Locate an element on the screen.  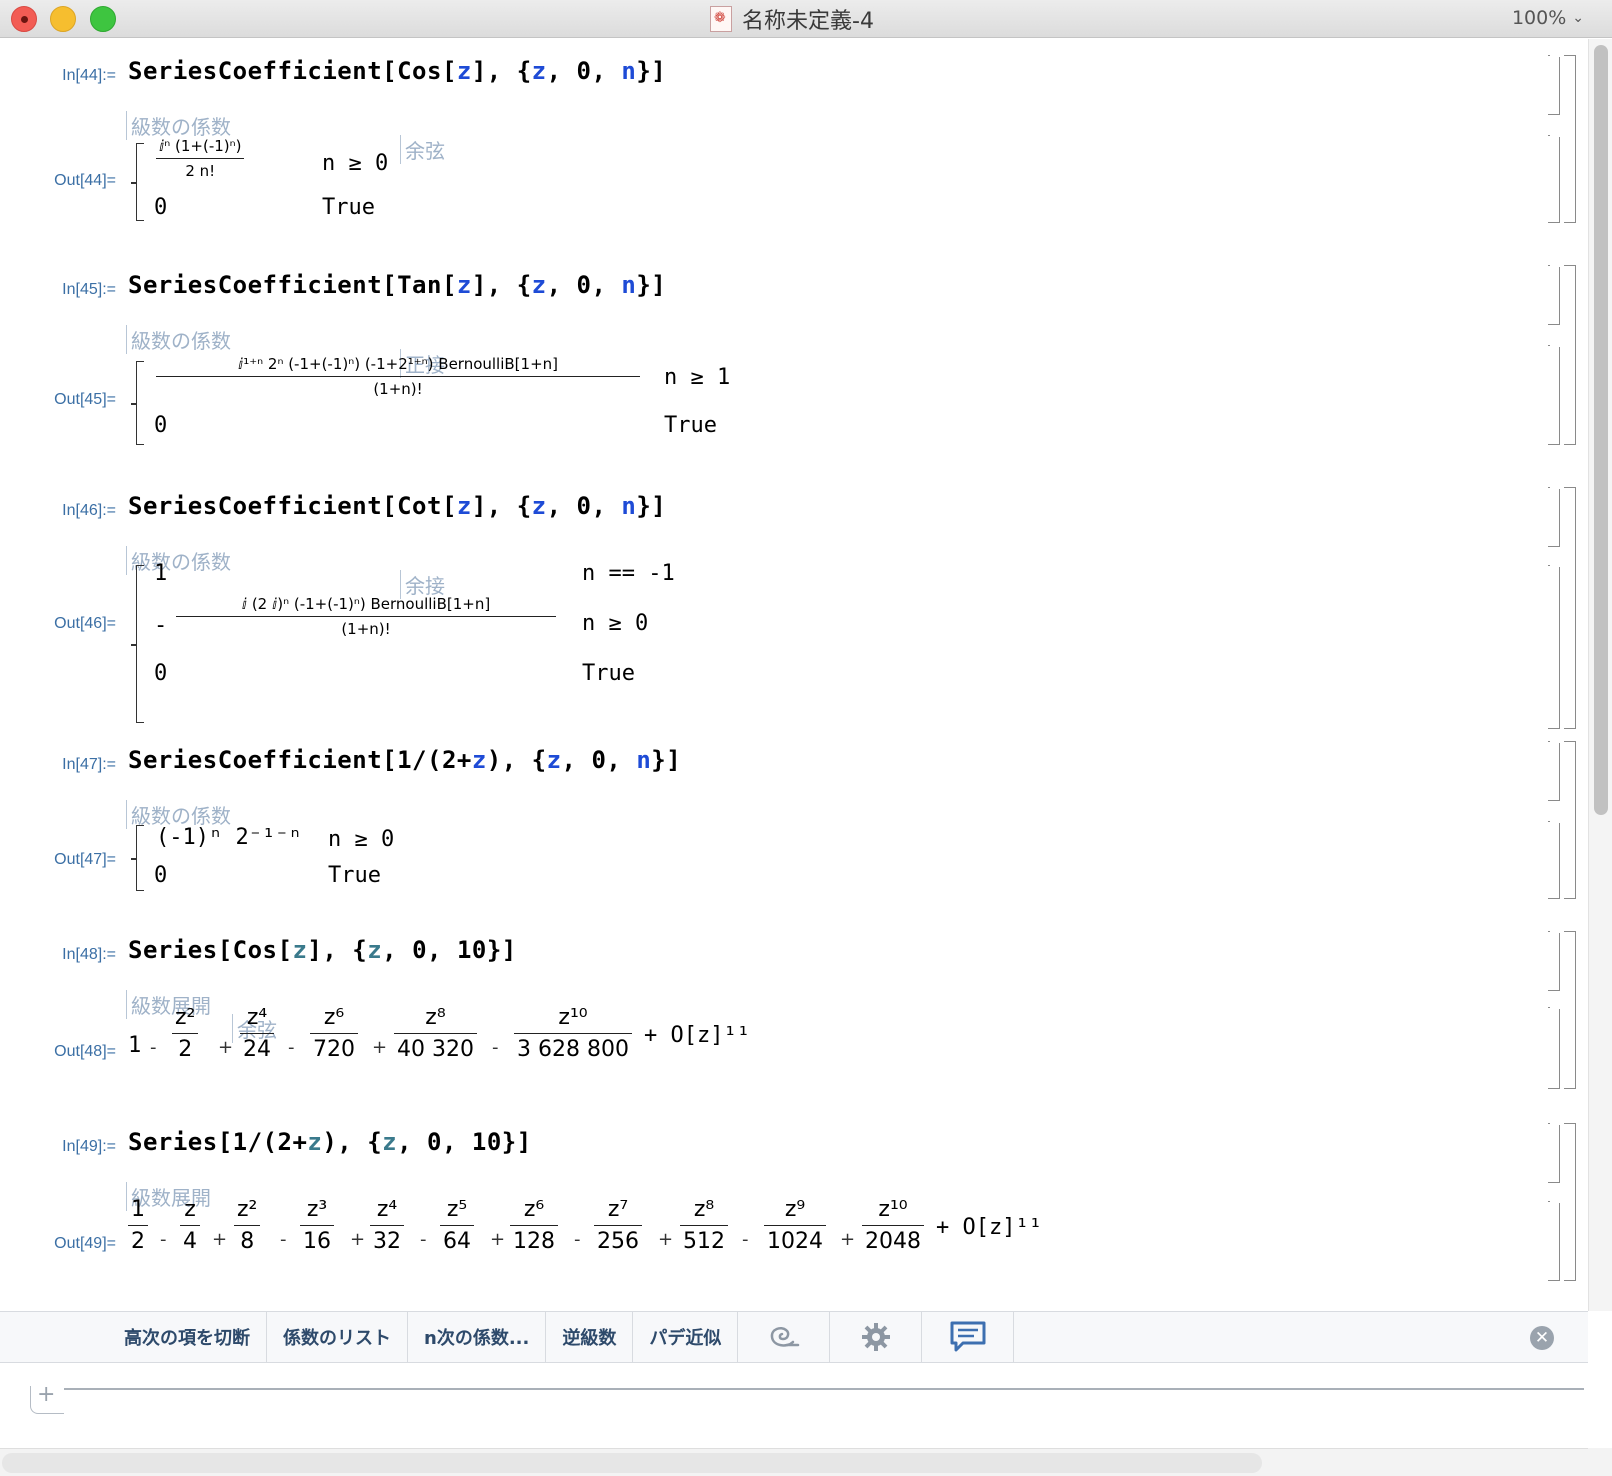
truncate-higher-terms-button: 高次の項を切断 is located at coordinates (187, 1337).